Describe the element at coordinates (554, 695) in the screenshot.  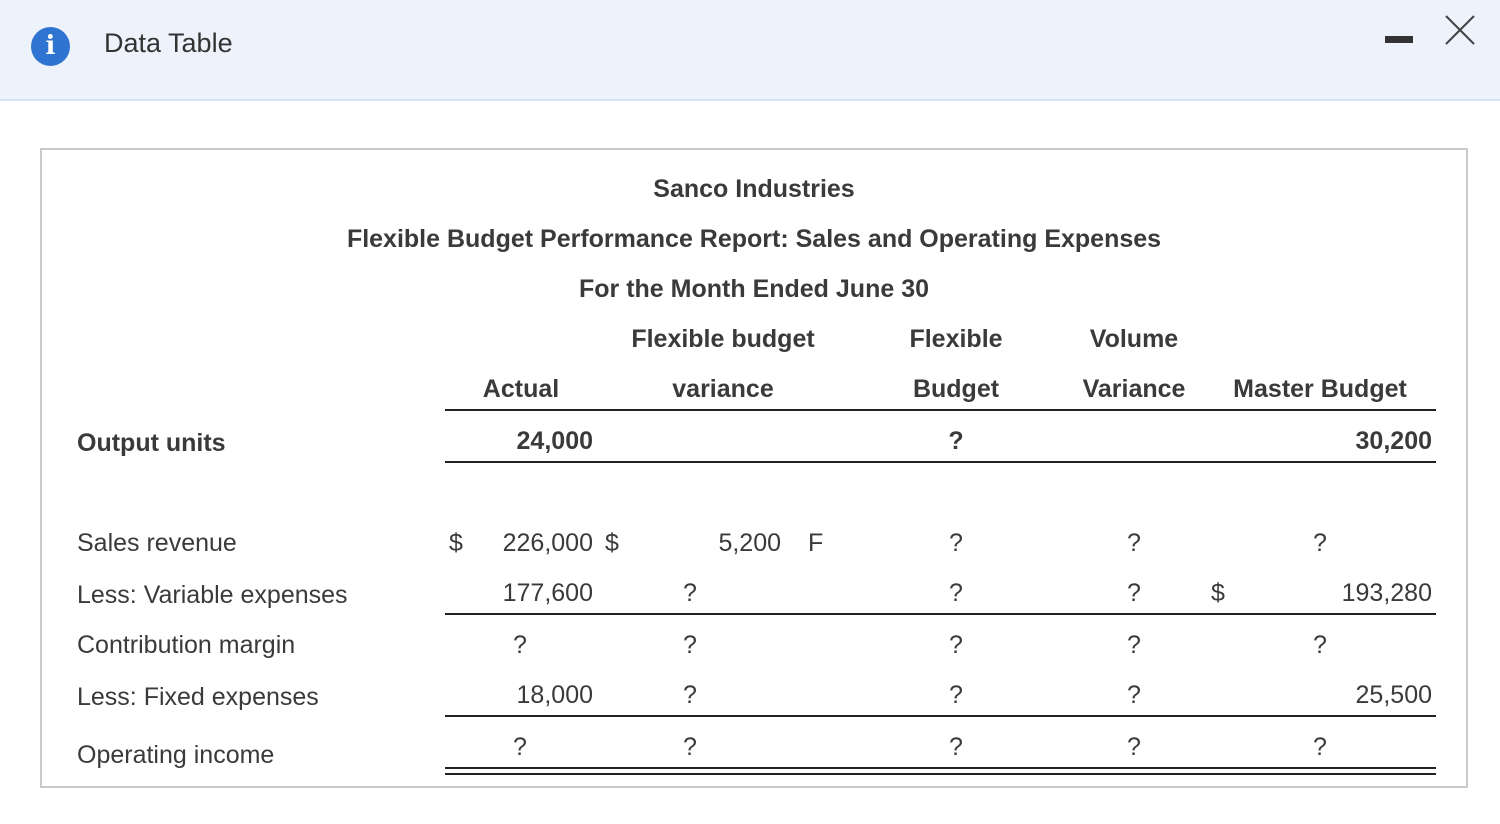
I see `fixed-expenses-actual: 18,000` at that location.